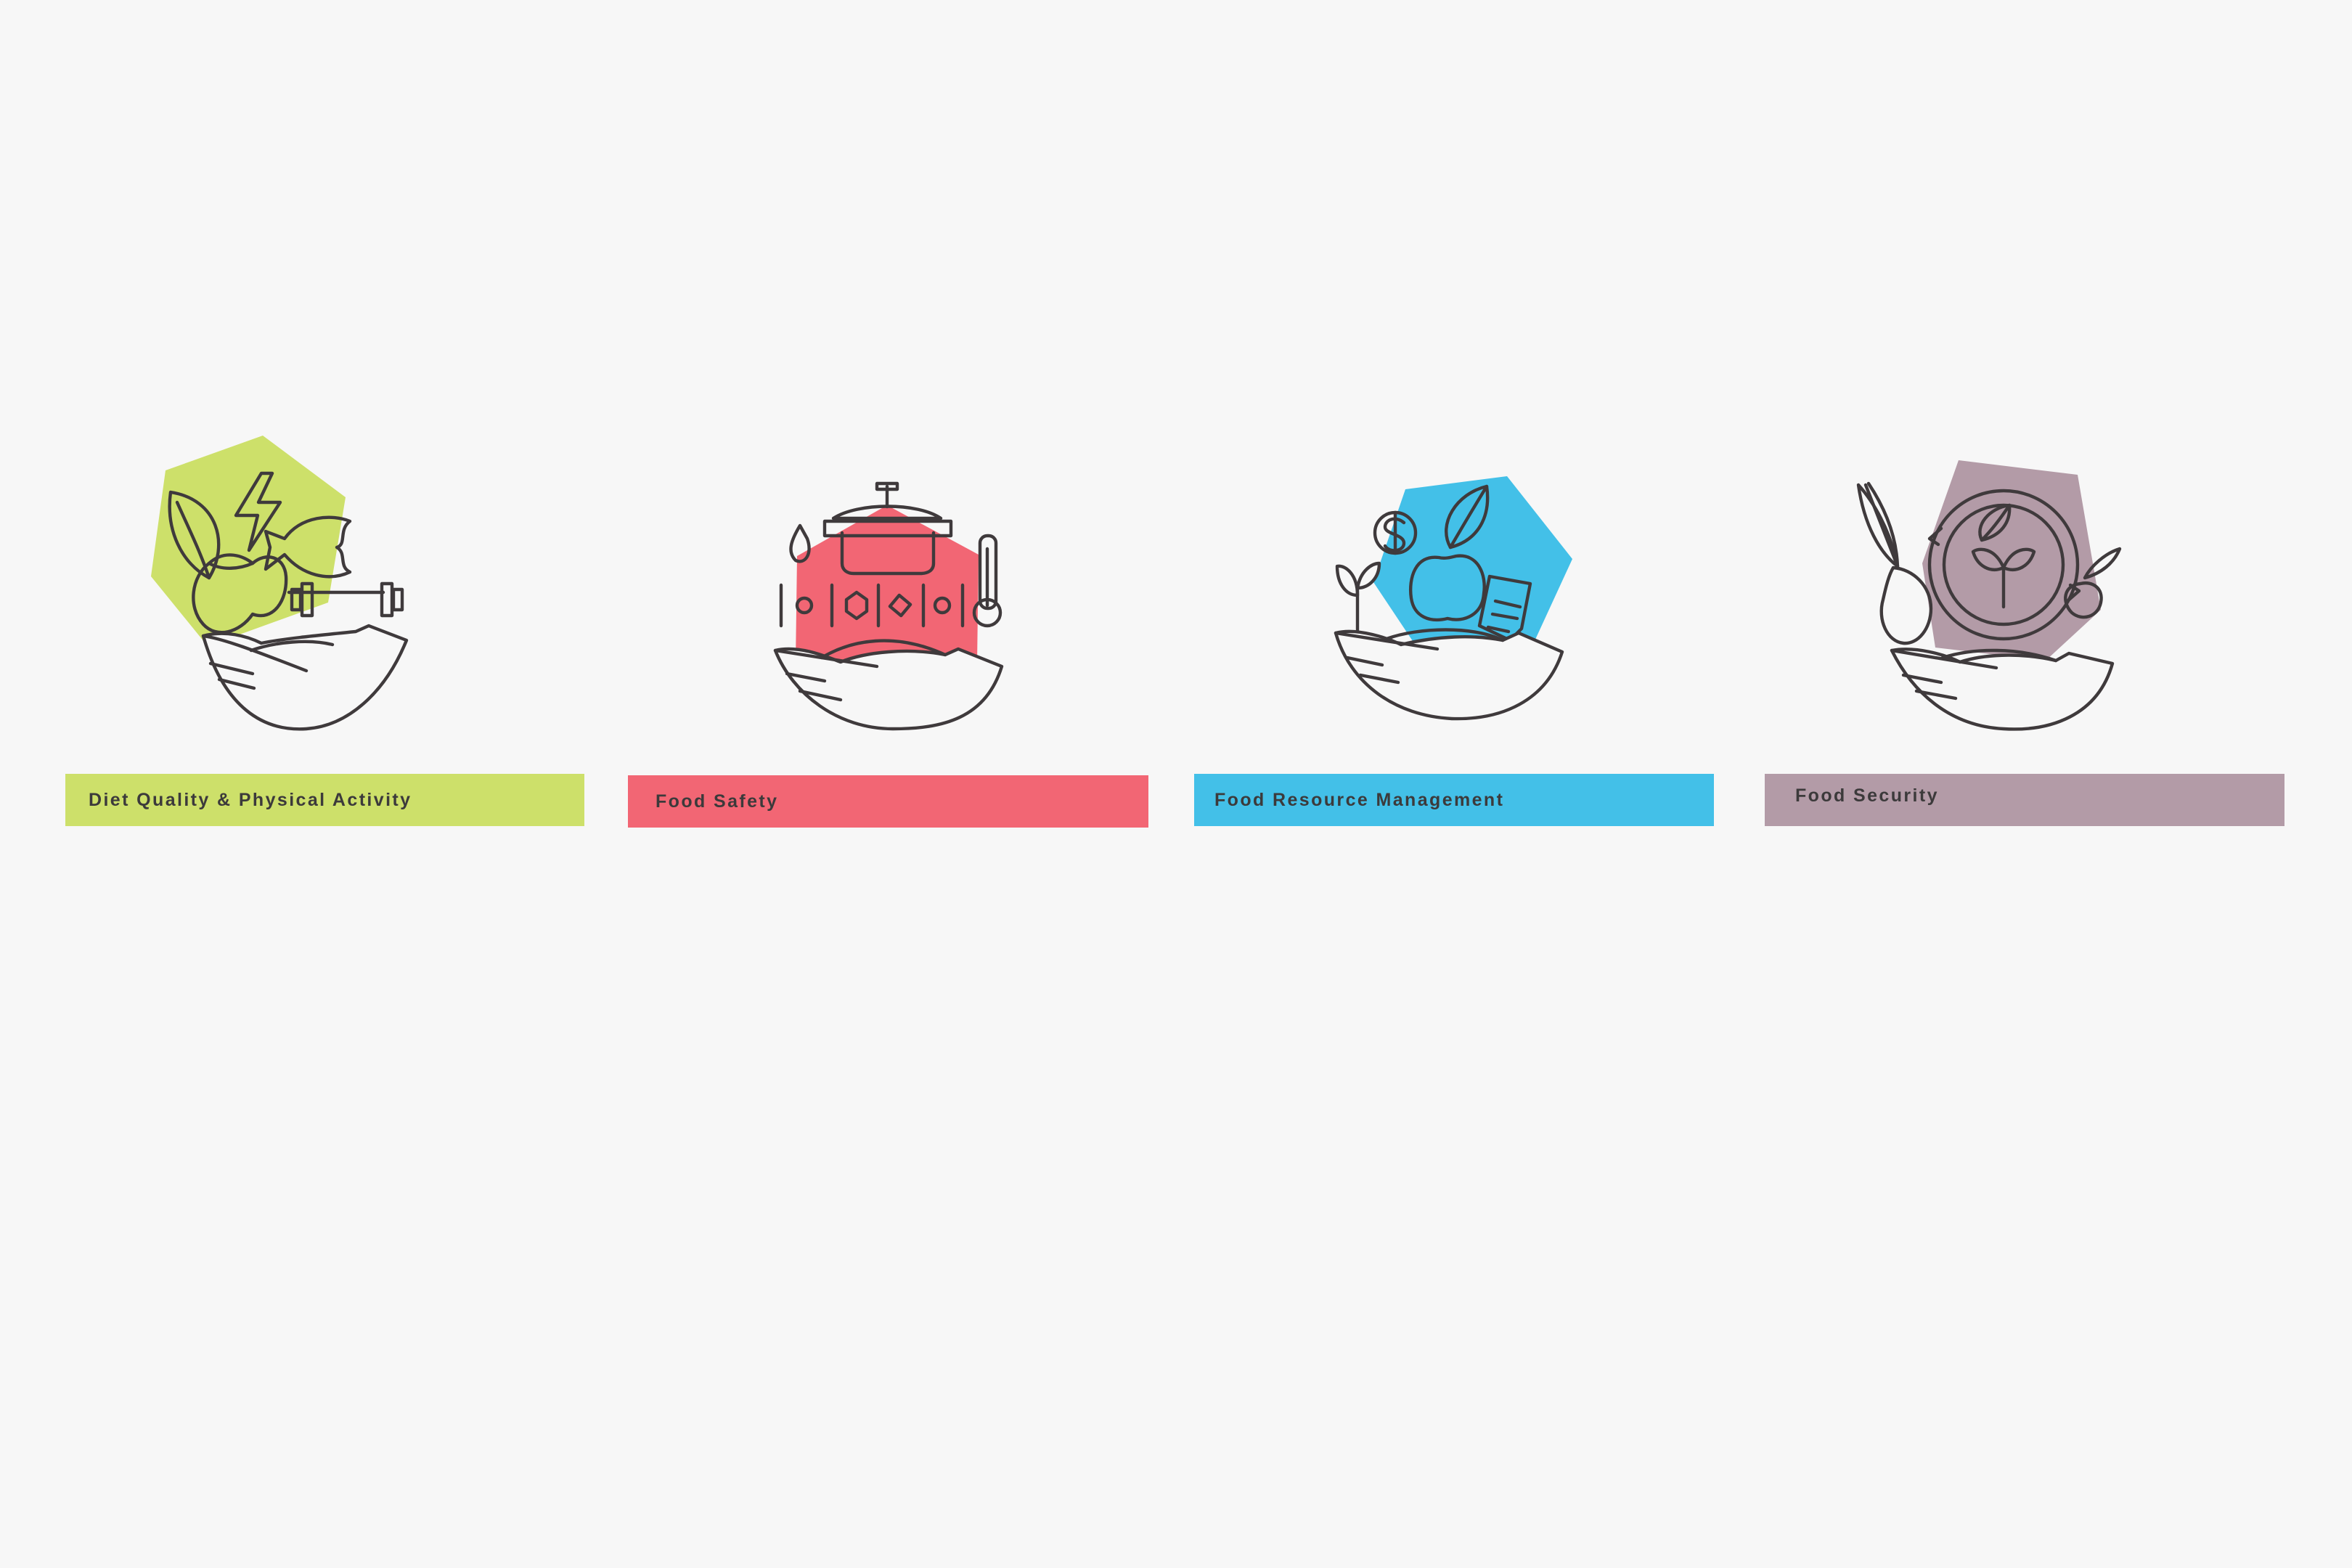 The height and width of the screenshot is (1568, 2352). Describe the element at coordinates (888, 802) in the screenshot. I see `category-banner-food-safety: Food Safety` at that location.